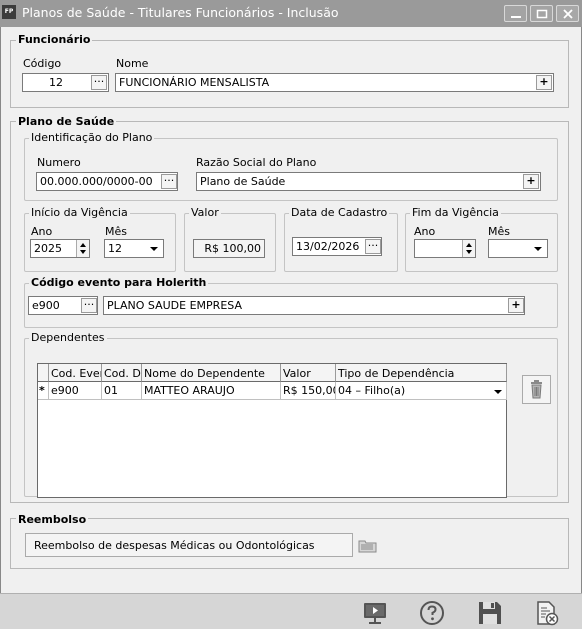 The height and width of the screenshot is (629, 582). I want to click on evento-title: Código evento para Holerith, so click(119, 282).